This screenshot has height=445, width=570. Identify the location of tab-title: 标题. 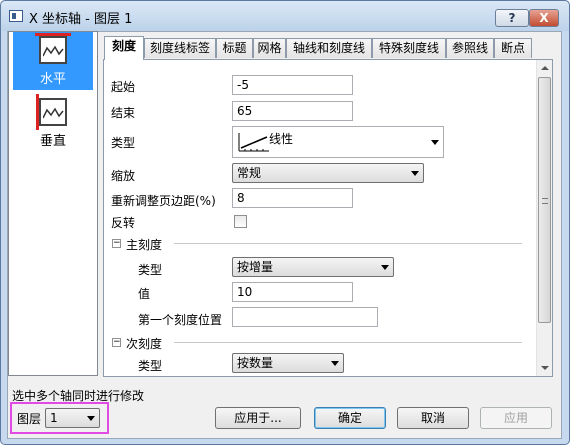
(234, 48).